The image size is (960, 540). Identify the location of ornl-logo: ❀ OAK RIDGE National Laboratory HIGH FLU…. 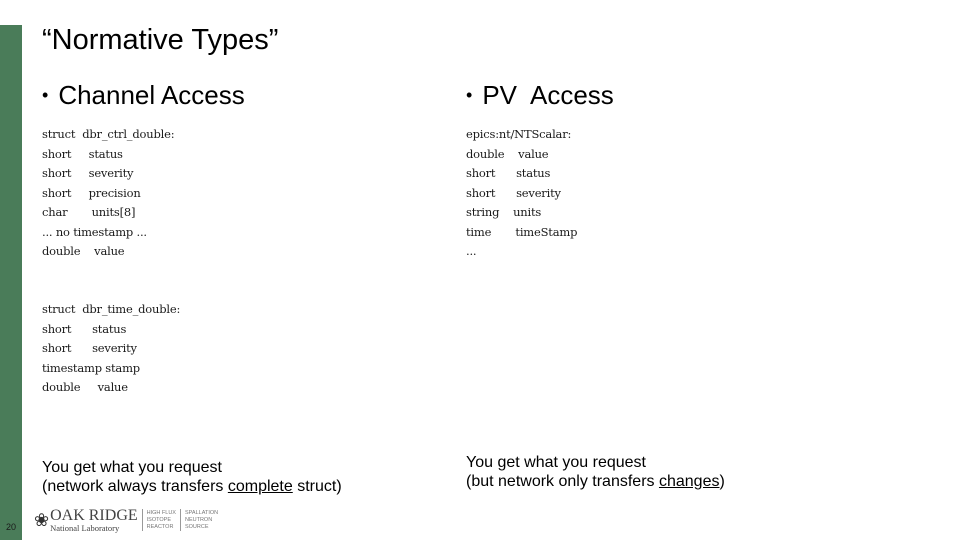
(126, 519).